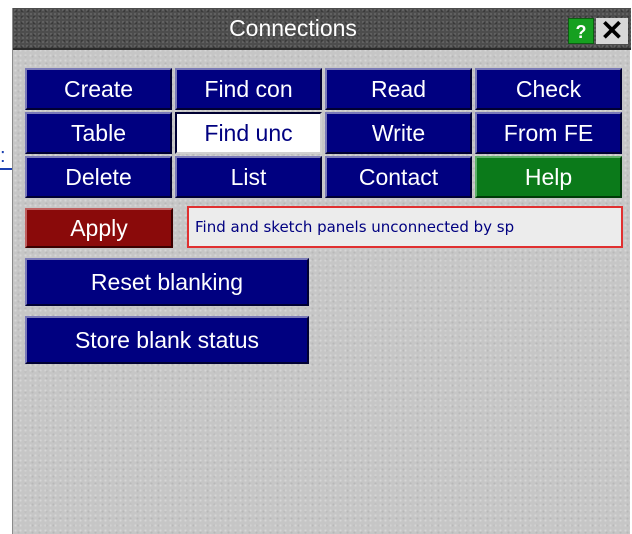 This screenshot has height=534, width=632. I want to click on status-message: Find and sketch panels unconnected by sp, so click(405, 227).